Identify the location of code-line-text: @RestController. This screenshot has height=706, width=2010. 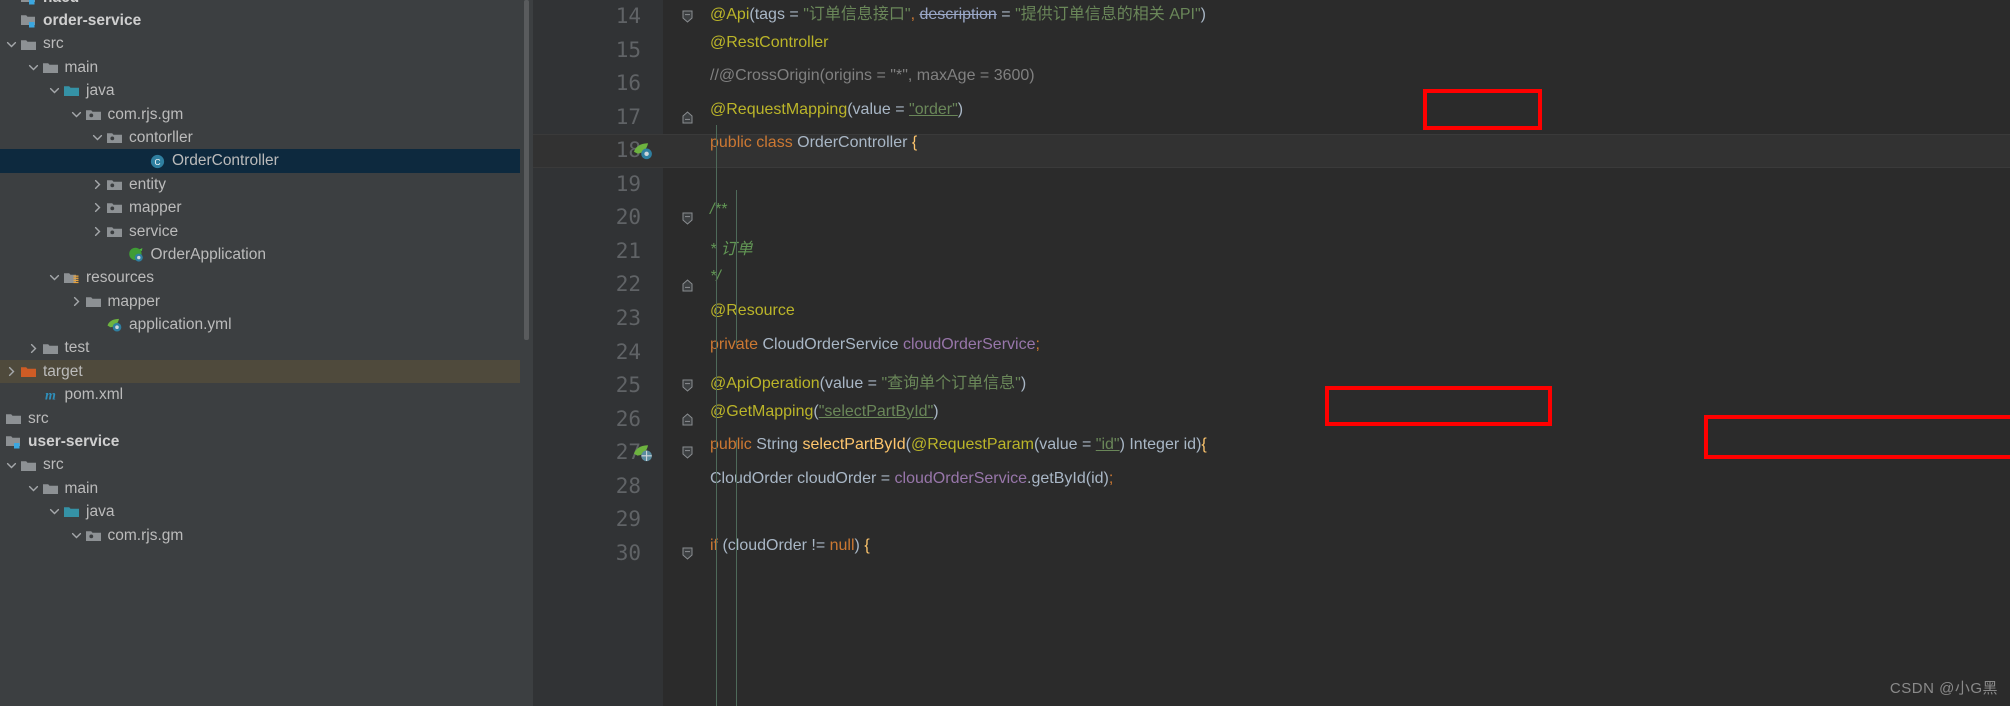
(769, 51).